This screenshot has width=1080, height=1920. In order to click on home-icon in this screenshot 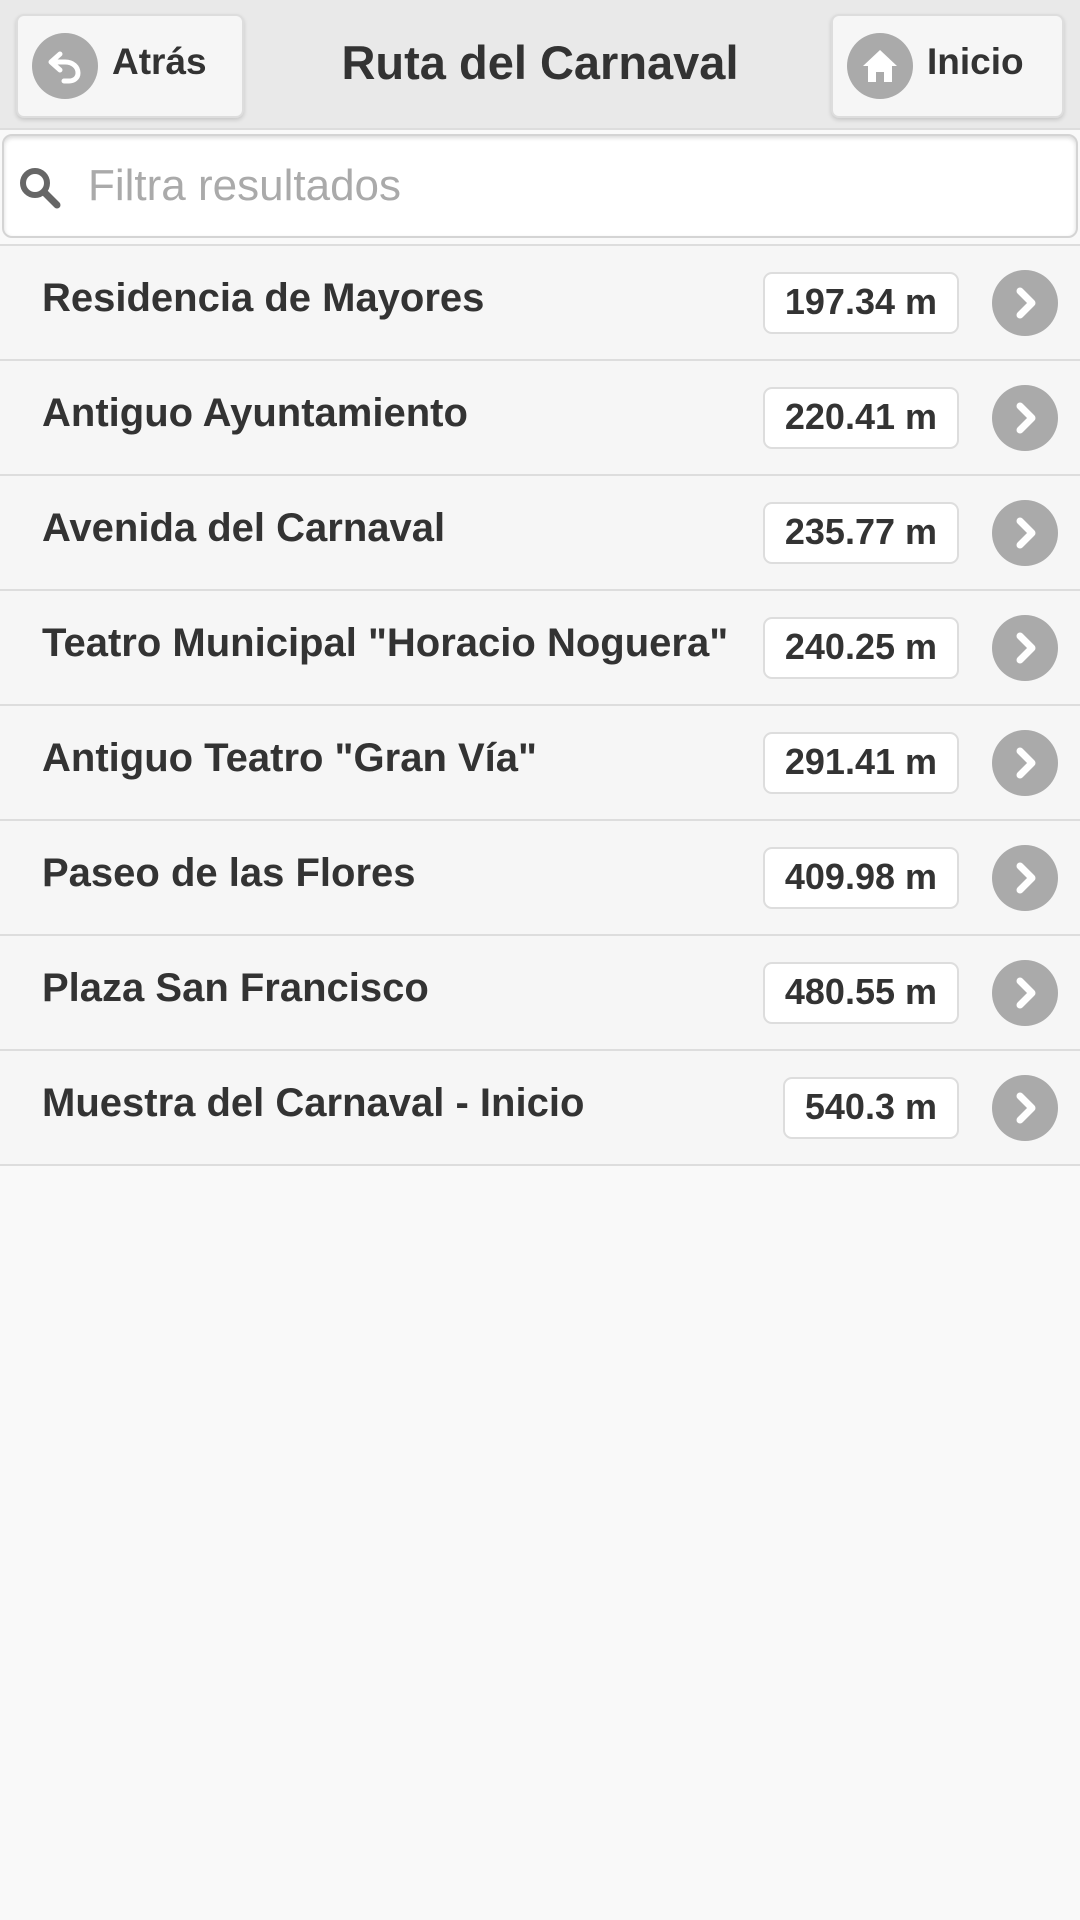, I will do `click(880, 66)`.